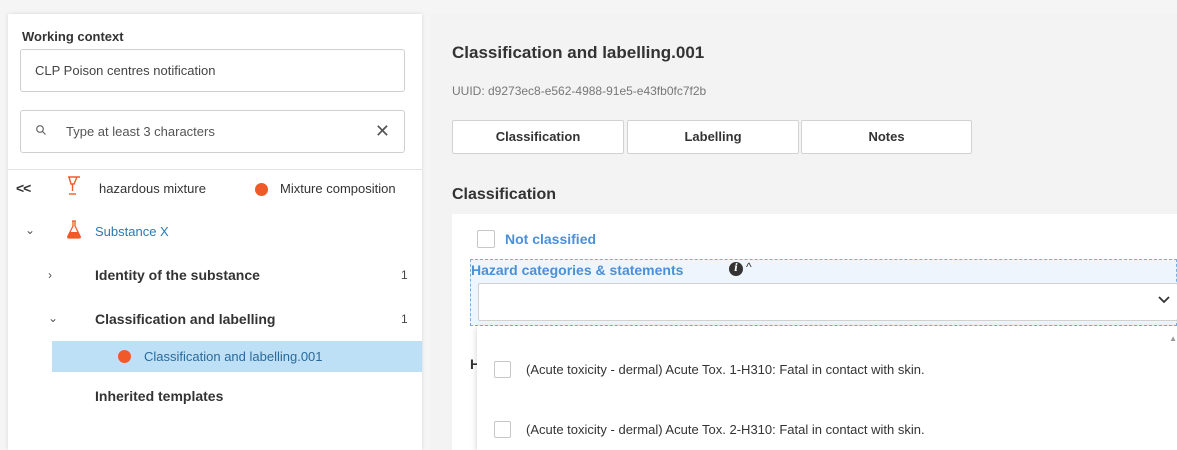  I want to click on chevron-up-icon: ^, so click(749, 267).